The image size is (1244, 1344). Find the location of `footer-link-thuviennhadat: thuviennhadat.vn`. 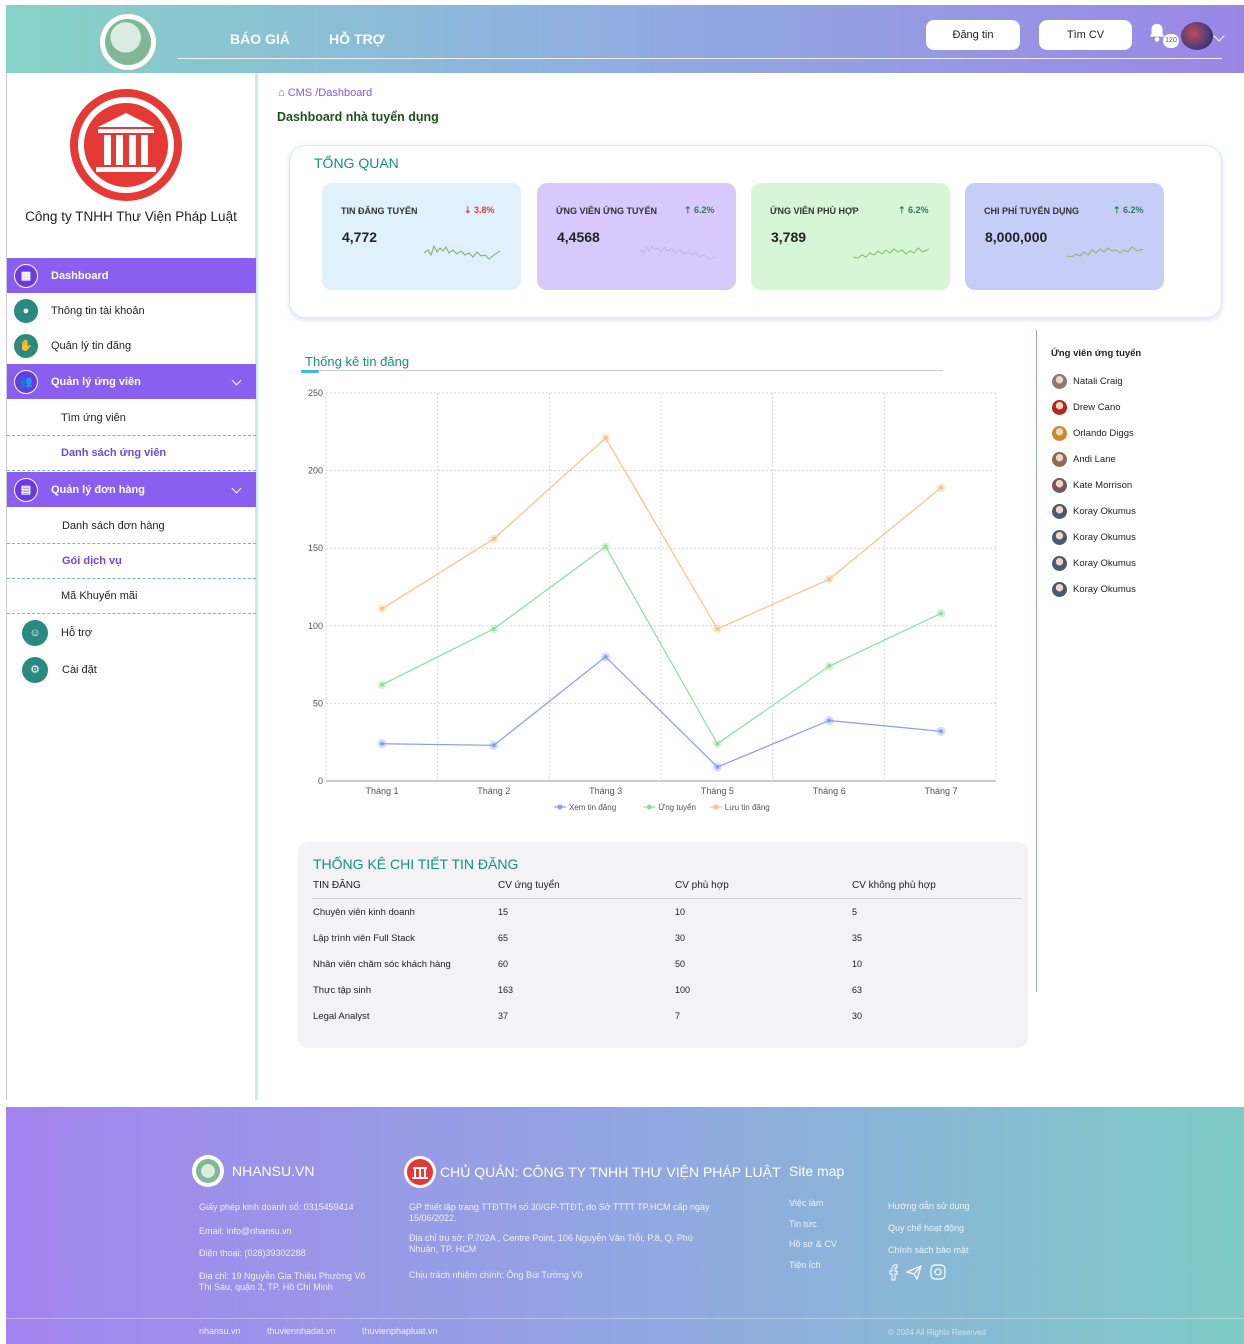

footer-link-thuviennhadat: thuviennhadat.vn is located at coordinates (301, 1331).